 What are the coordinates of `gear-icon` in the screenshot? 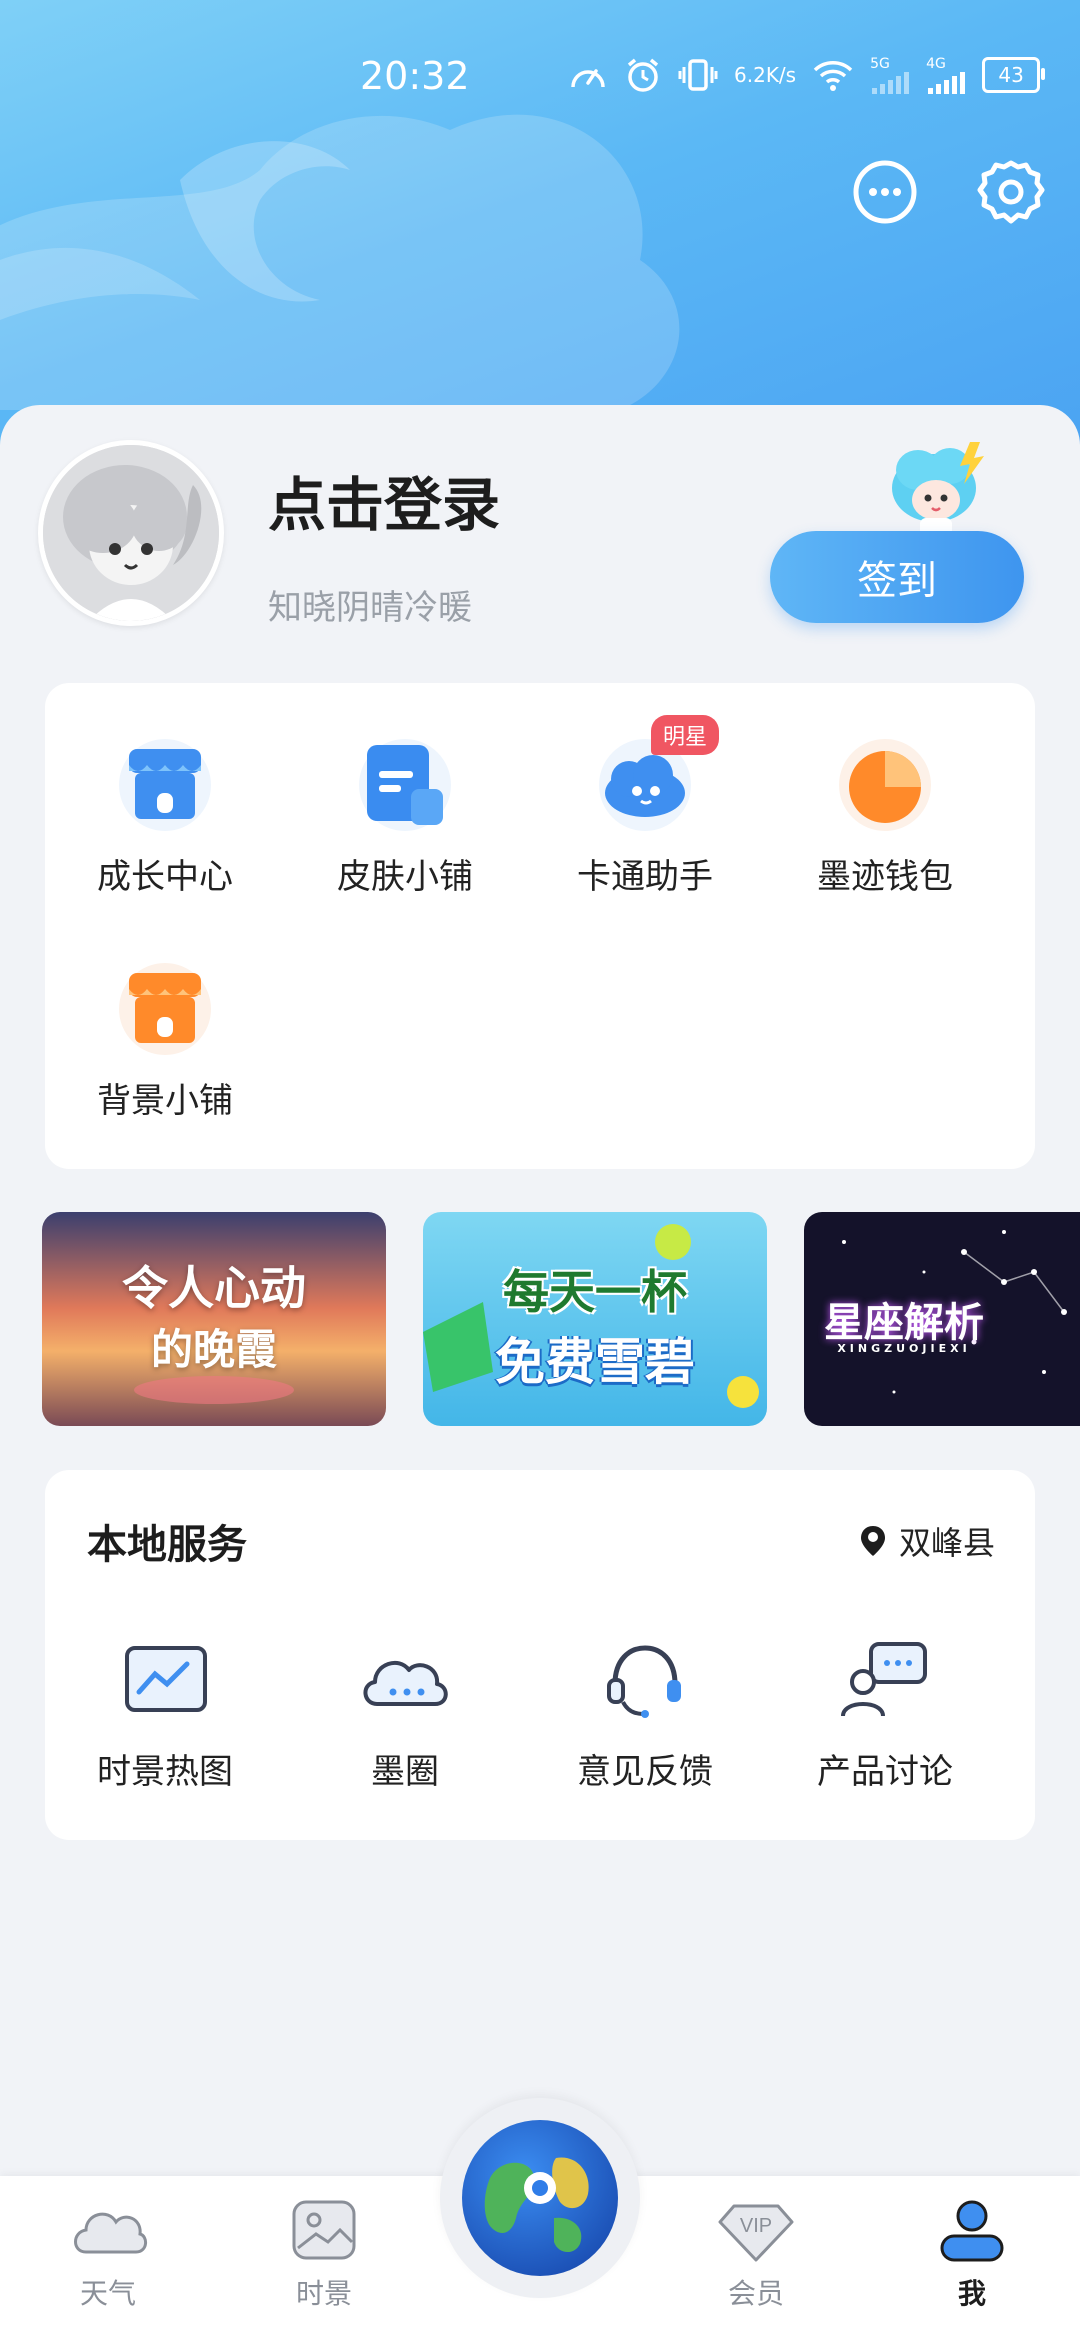 It's located at (1011, 192).